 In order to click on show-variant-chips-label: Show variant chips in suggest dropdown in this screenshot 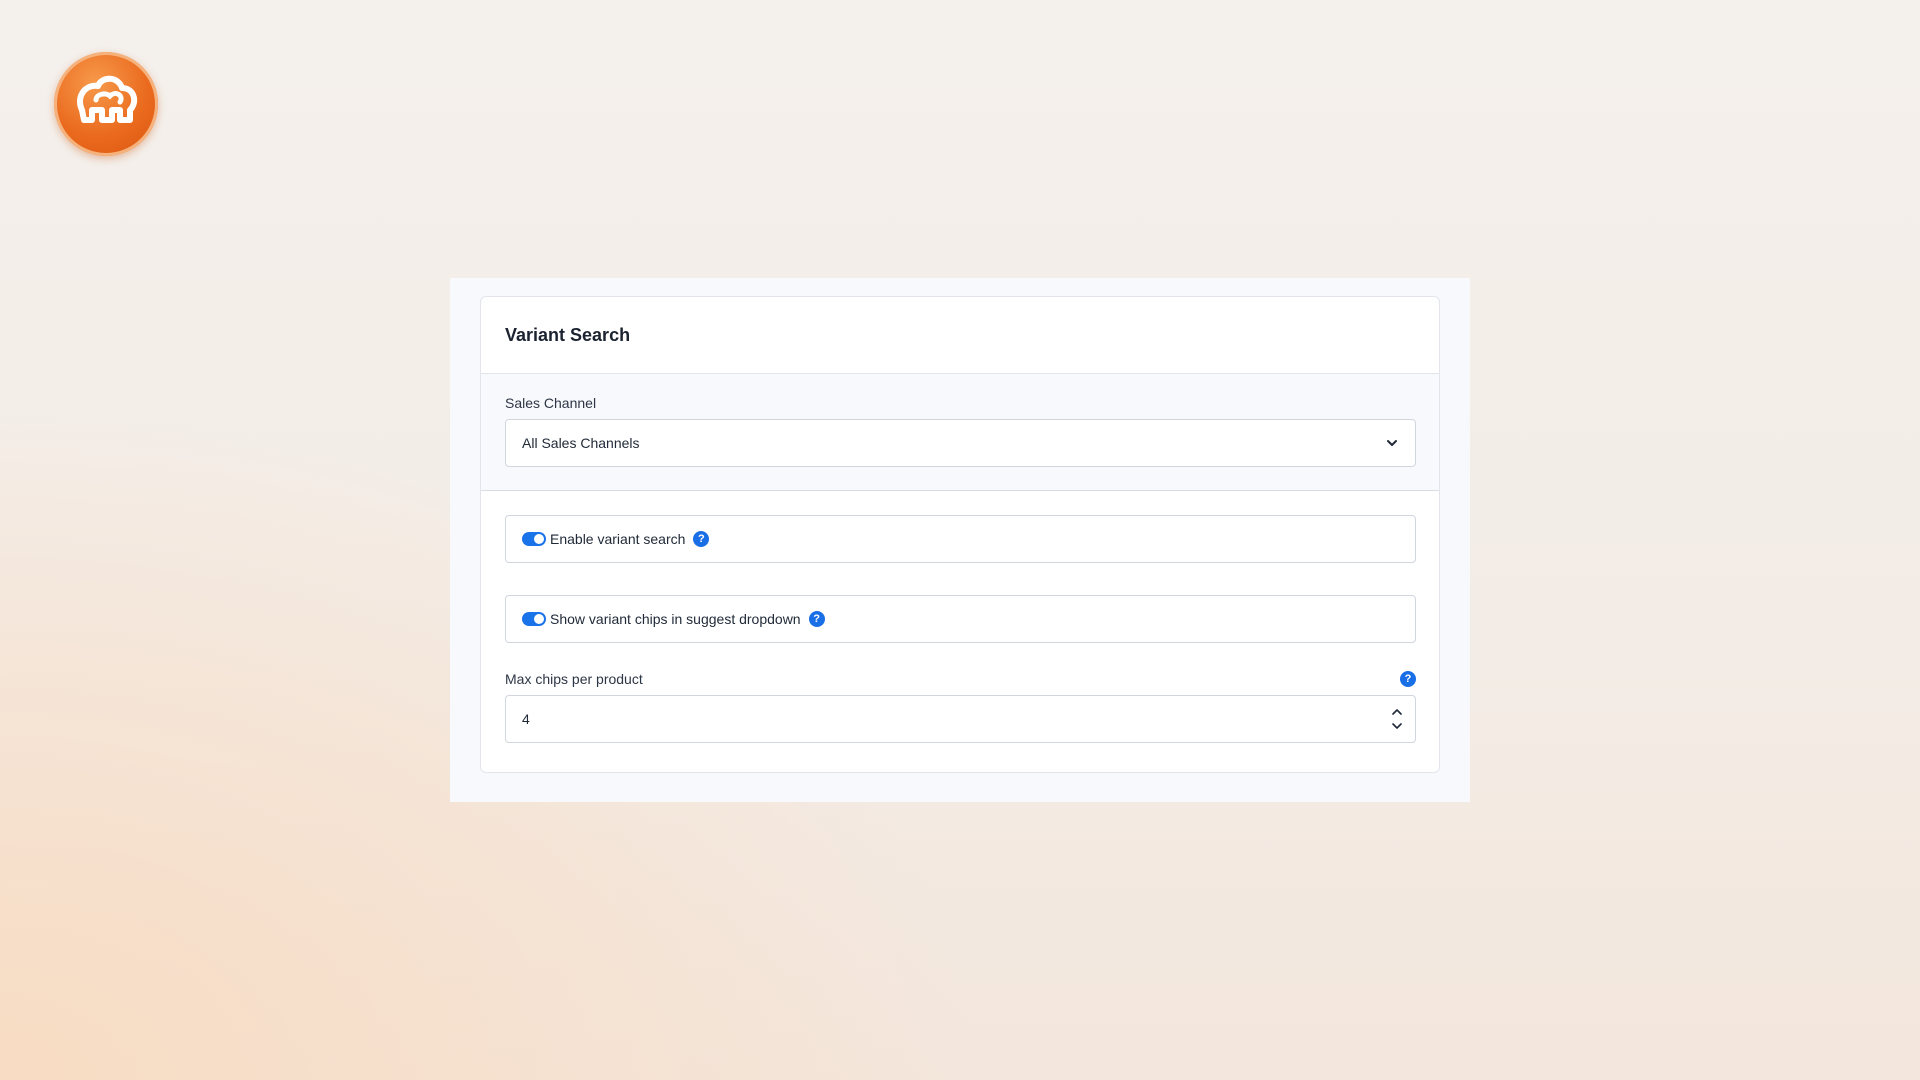, I will do `click(675, 619)`.